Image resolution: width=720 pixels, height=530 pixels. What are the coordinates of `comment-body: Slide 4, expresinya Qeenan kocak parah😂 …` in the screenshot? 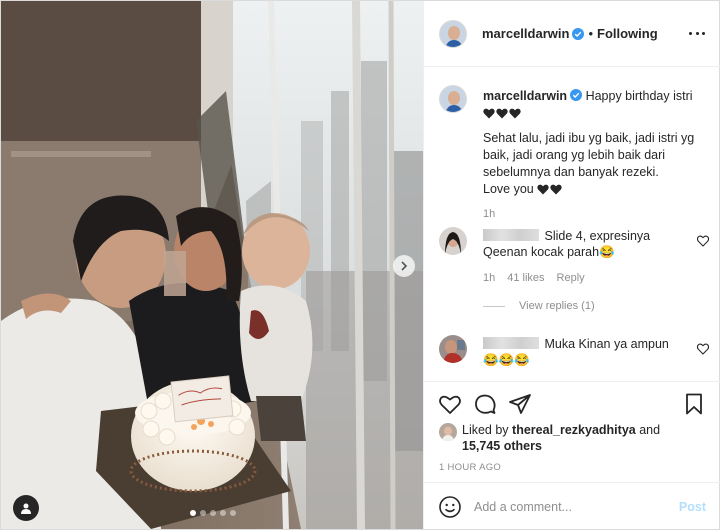 It's located at (583, 257).